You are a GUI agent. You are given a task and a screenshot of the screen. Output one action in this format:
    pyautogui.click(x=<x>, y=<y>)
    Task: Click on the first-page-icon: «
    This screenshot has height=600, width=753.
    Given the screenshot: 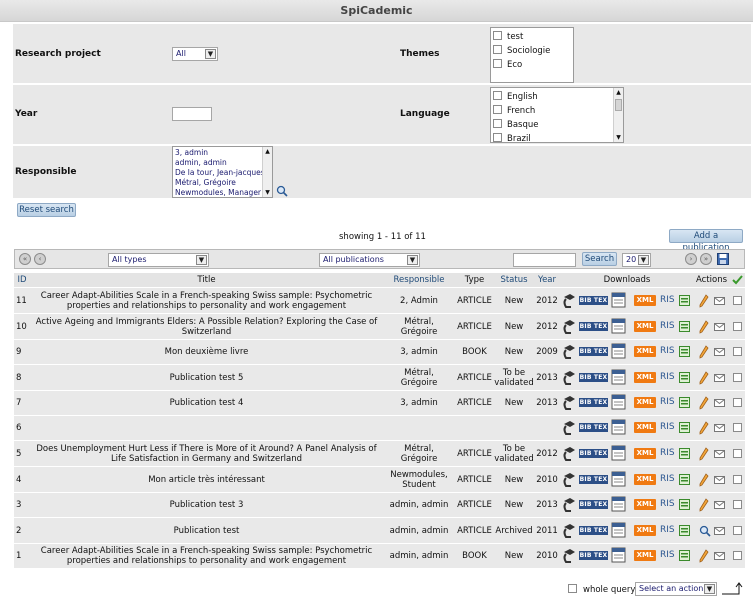 What is the action you would take?
    pyautogui.click(x=25, y=259)
    